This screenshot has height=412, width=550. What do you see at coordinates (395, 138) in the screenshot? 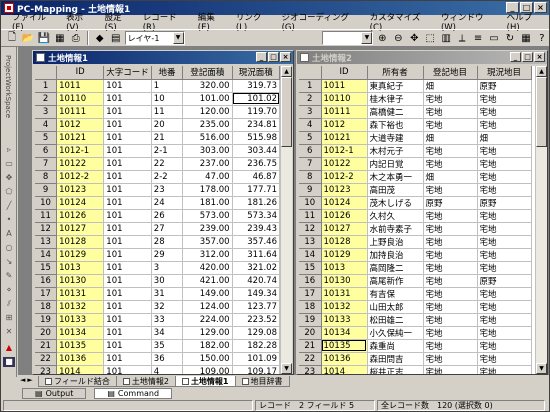
I see `table-cell: 大道寺建` at bounding box center [395, 138].